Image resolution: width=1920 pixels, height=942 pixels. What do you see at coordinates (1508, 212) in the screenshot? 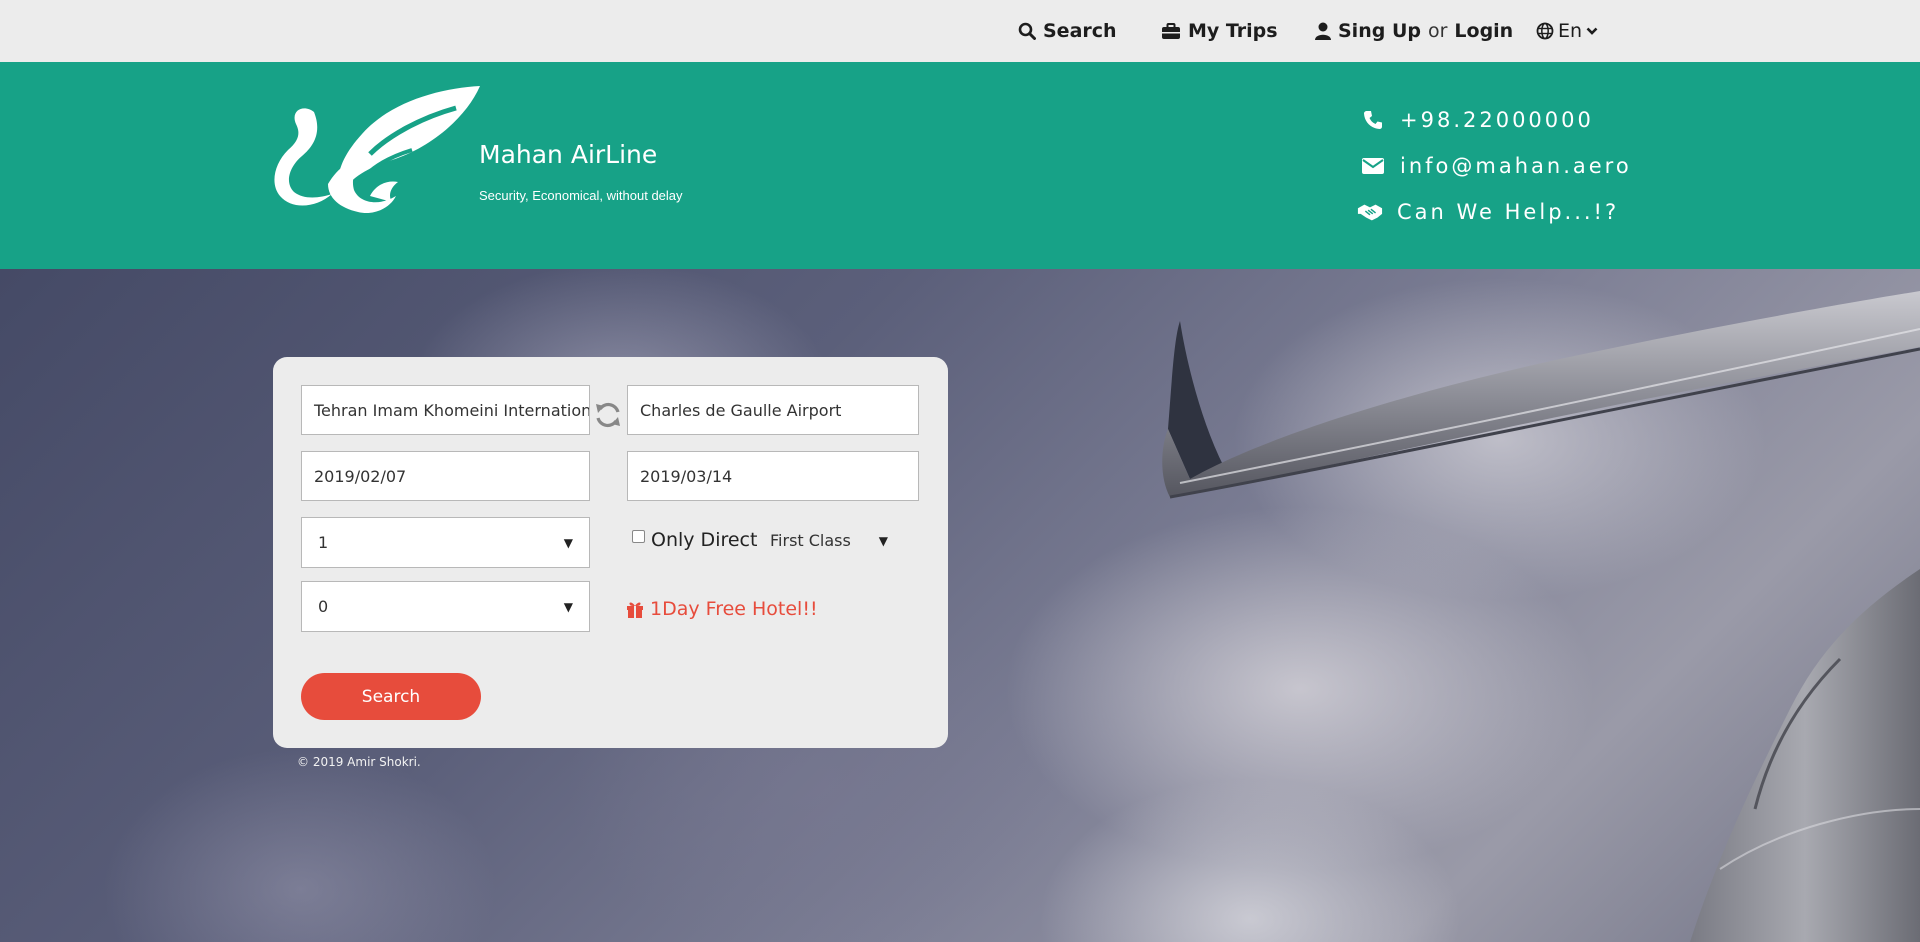
I see `help-text: Can We Help...!?` at bounding box center [1508, 212].